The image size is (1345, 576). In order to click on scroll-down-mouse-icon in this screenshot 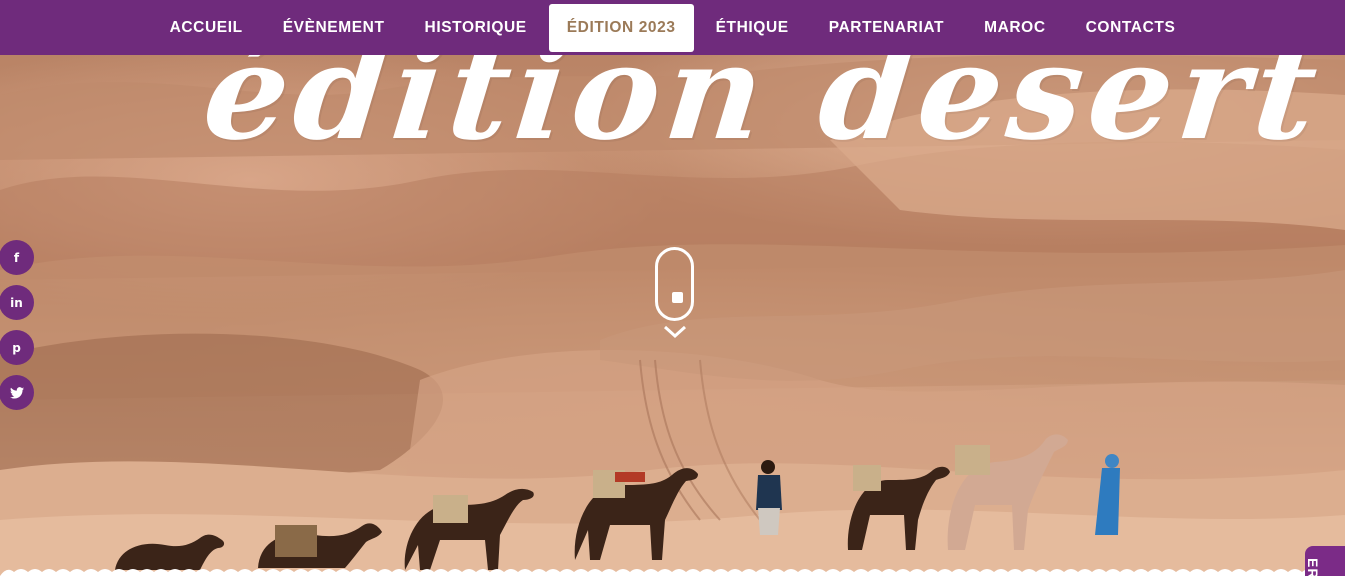, I will do `click(674, 284)`.